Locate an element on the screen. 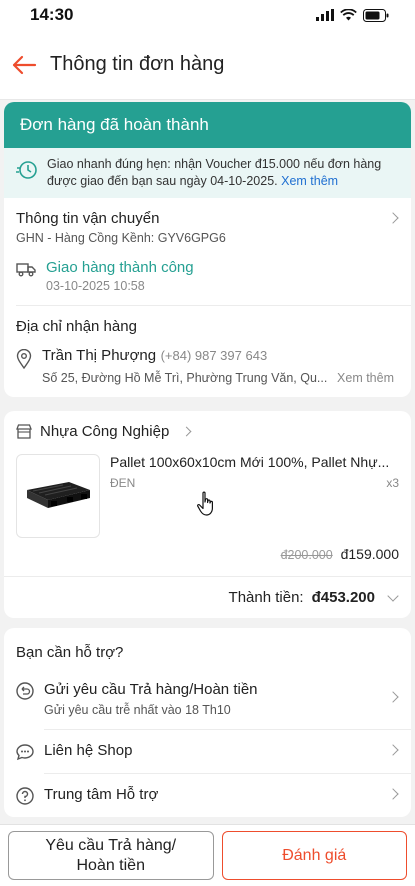  total-label: Thành tiền: is located at coordinates (266, 597).